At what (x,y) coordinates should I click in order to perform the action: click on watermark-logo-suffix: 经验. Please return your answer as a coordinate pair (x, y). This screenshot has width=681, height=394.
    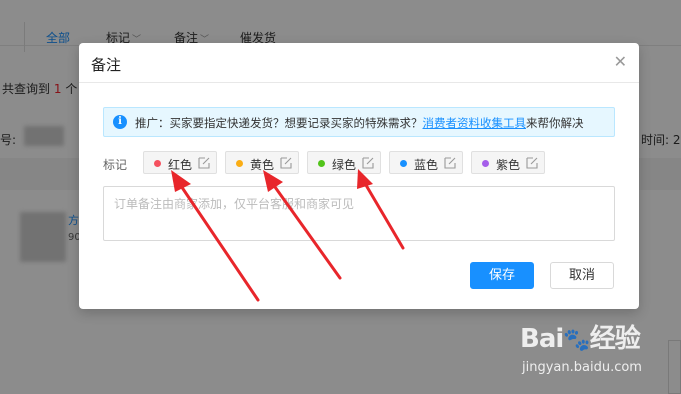
    Looking at the image, I should click on (615, 339).